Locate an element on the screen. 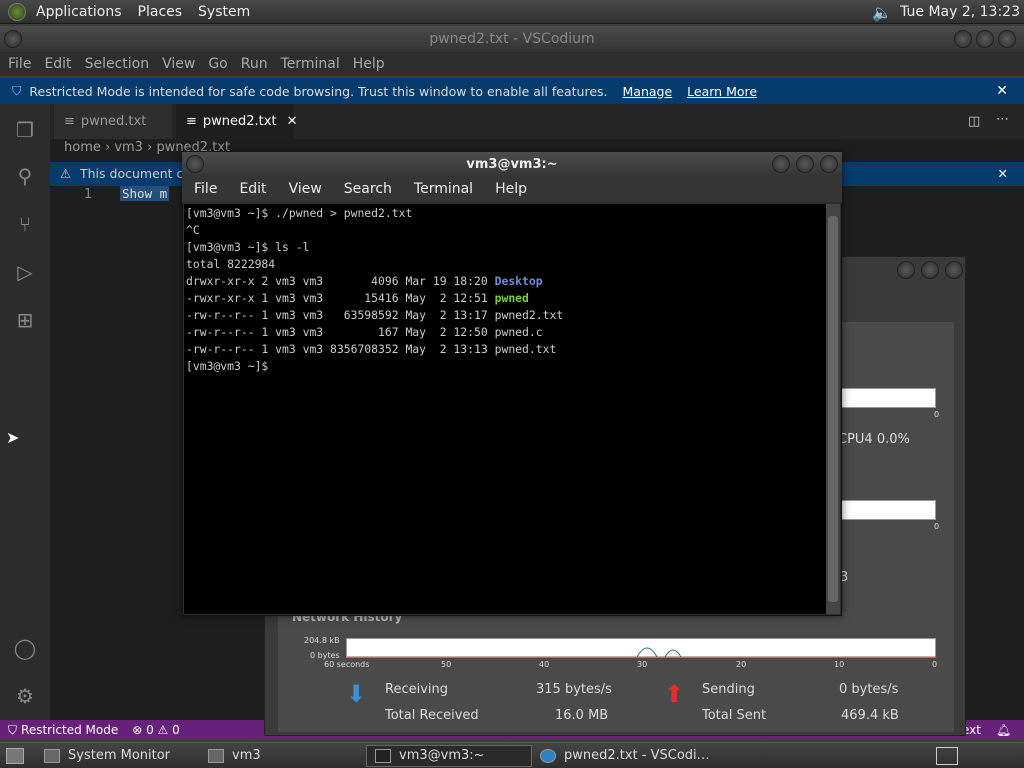 The width and height of the screenshot is (1024, 768). net-y-top: 204.8 kB is located at coordinates (322, 640).